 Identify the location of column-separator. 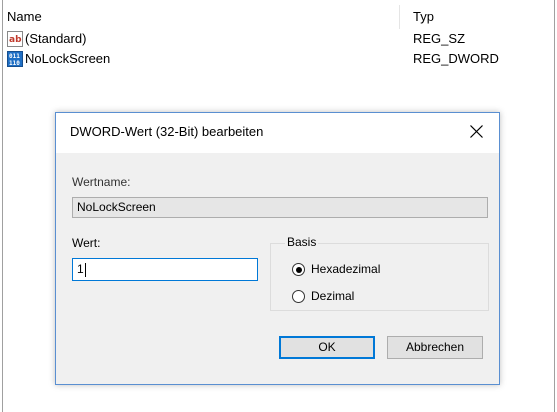
(399, 17).